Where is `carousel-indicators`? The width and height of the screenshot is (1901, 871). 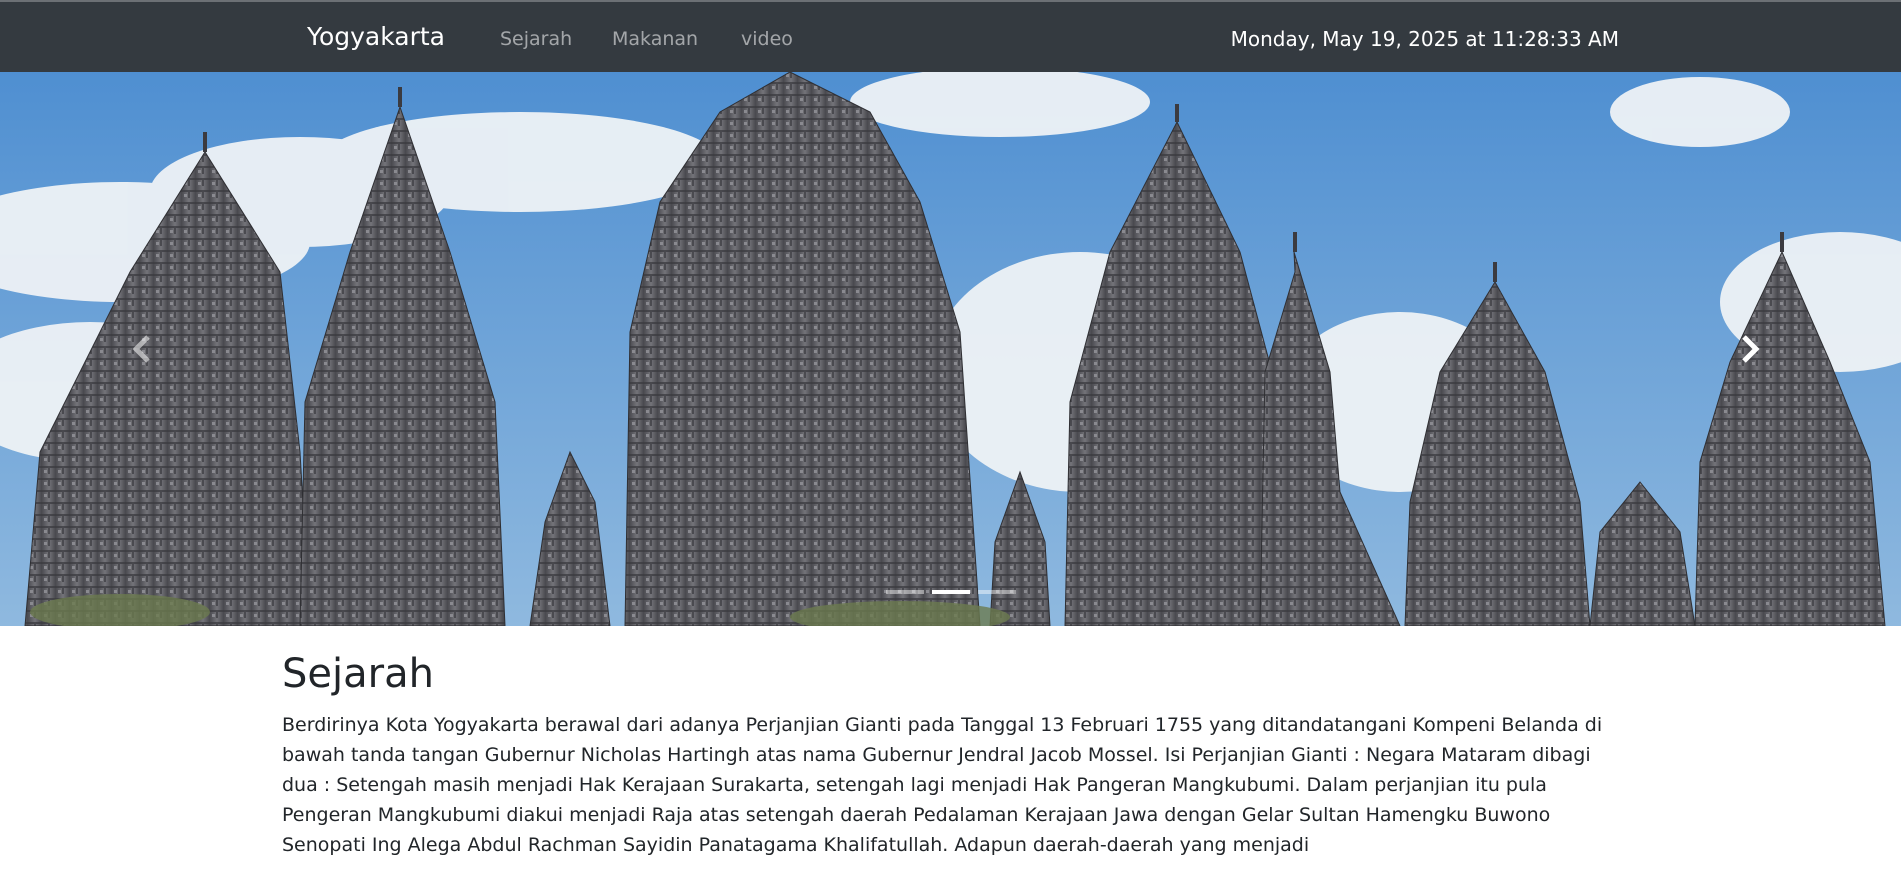 carousel-indicators is located at coordinates (950, 592).